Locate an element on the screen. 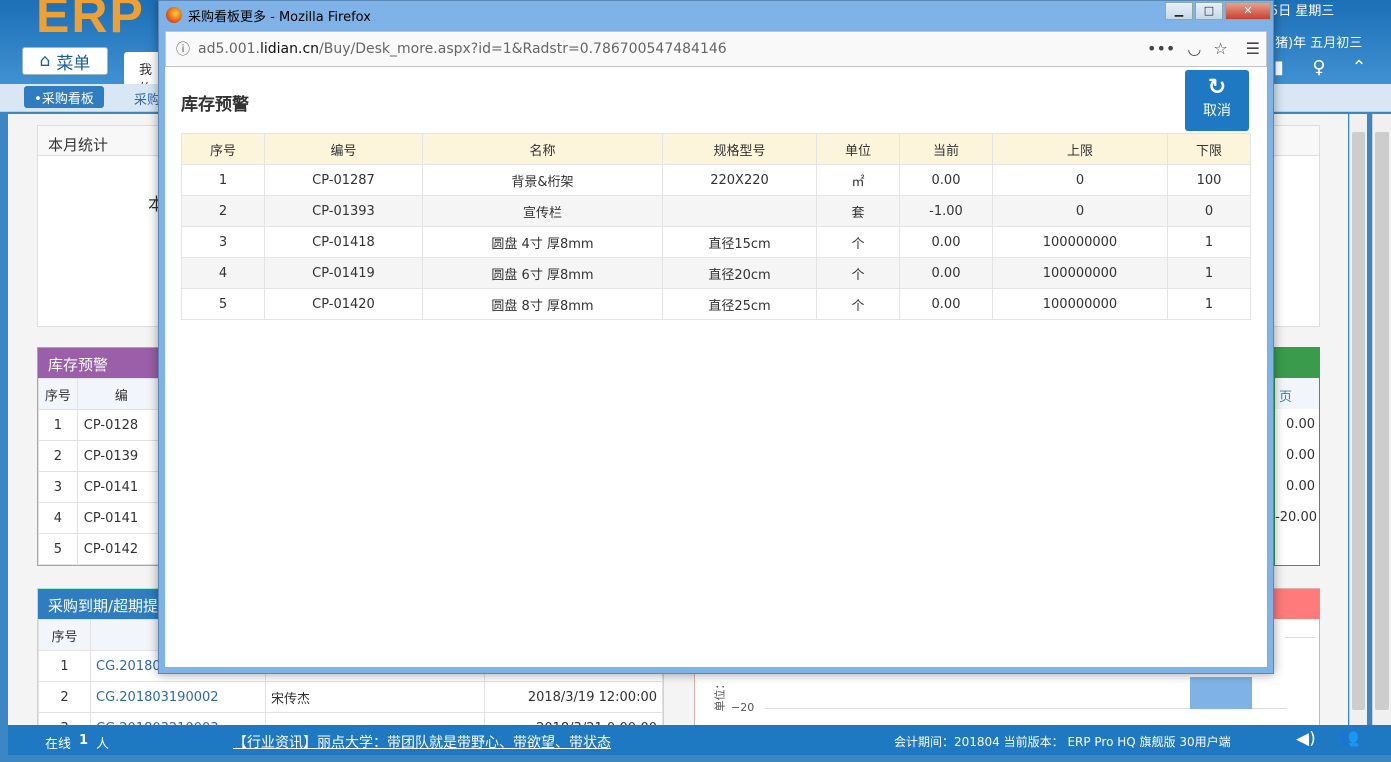 This screenshot has width=1391, height=762. maximize-button: □ is located at coordinates (1209, 11).